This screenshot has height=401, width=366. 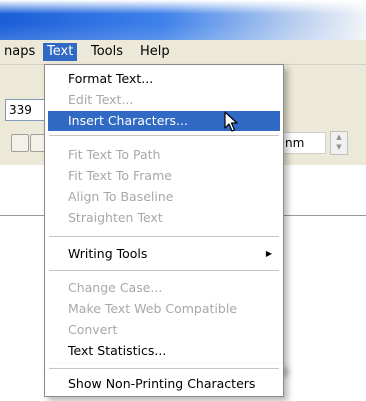 What do you see at coordinates (268, 253) in the screenshot?
I see `submenu-arrow-icon: ▶` at bounding box center [268, 253].